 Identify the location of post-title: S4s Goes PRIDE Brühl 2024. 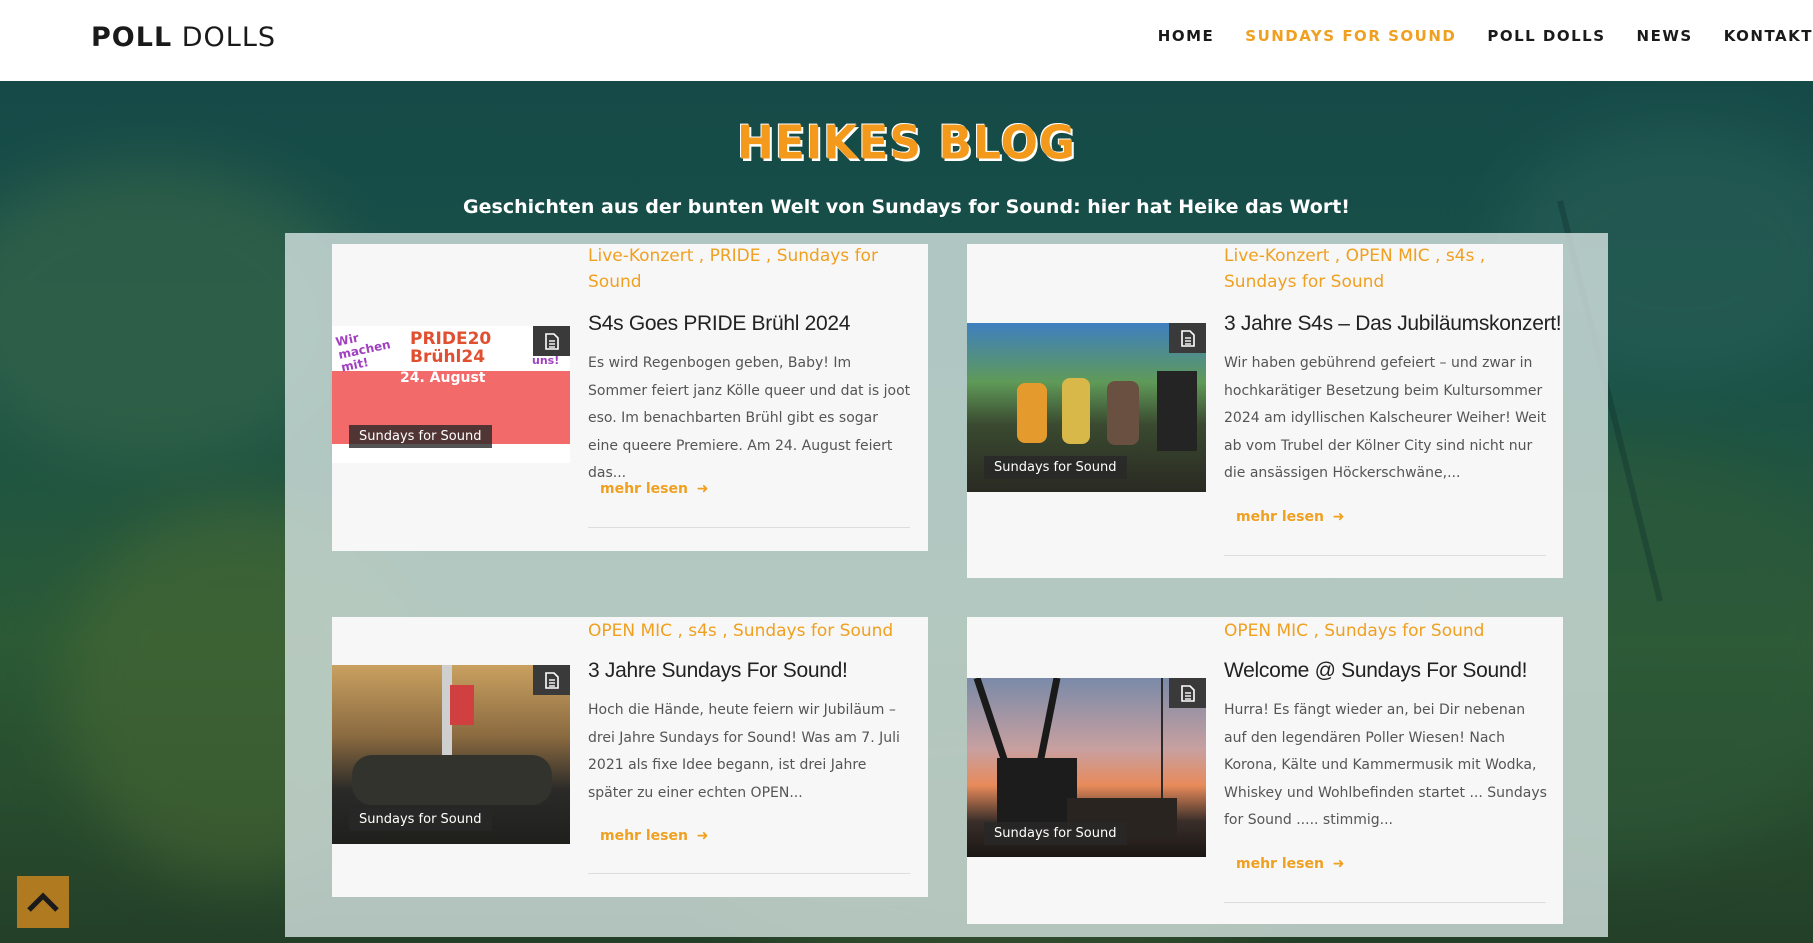
(719, 324).